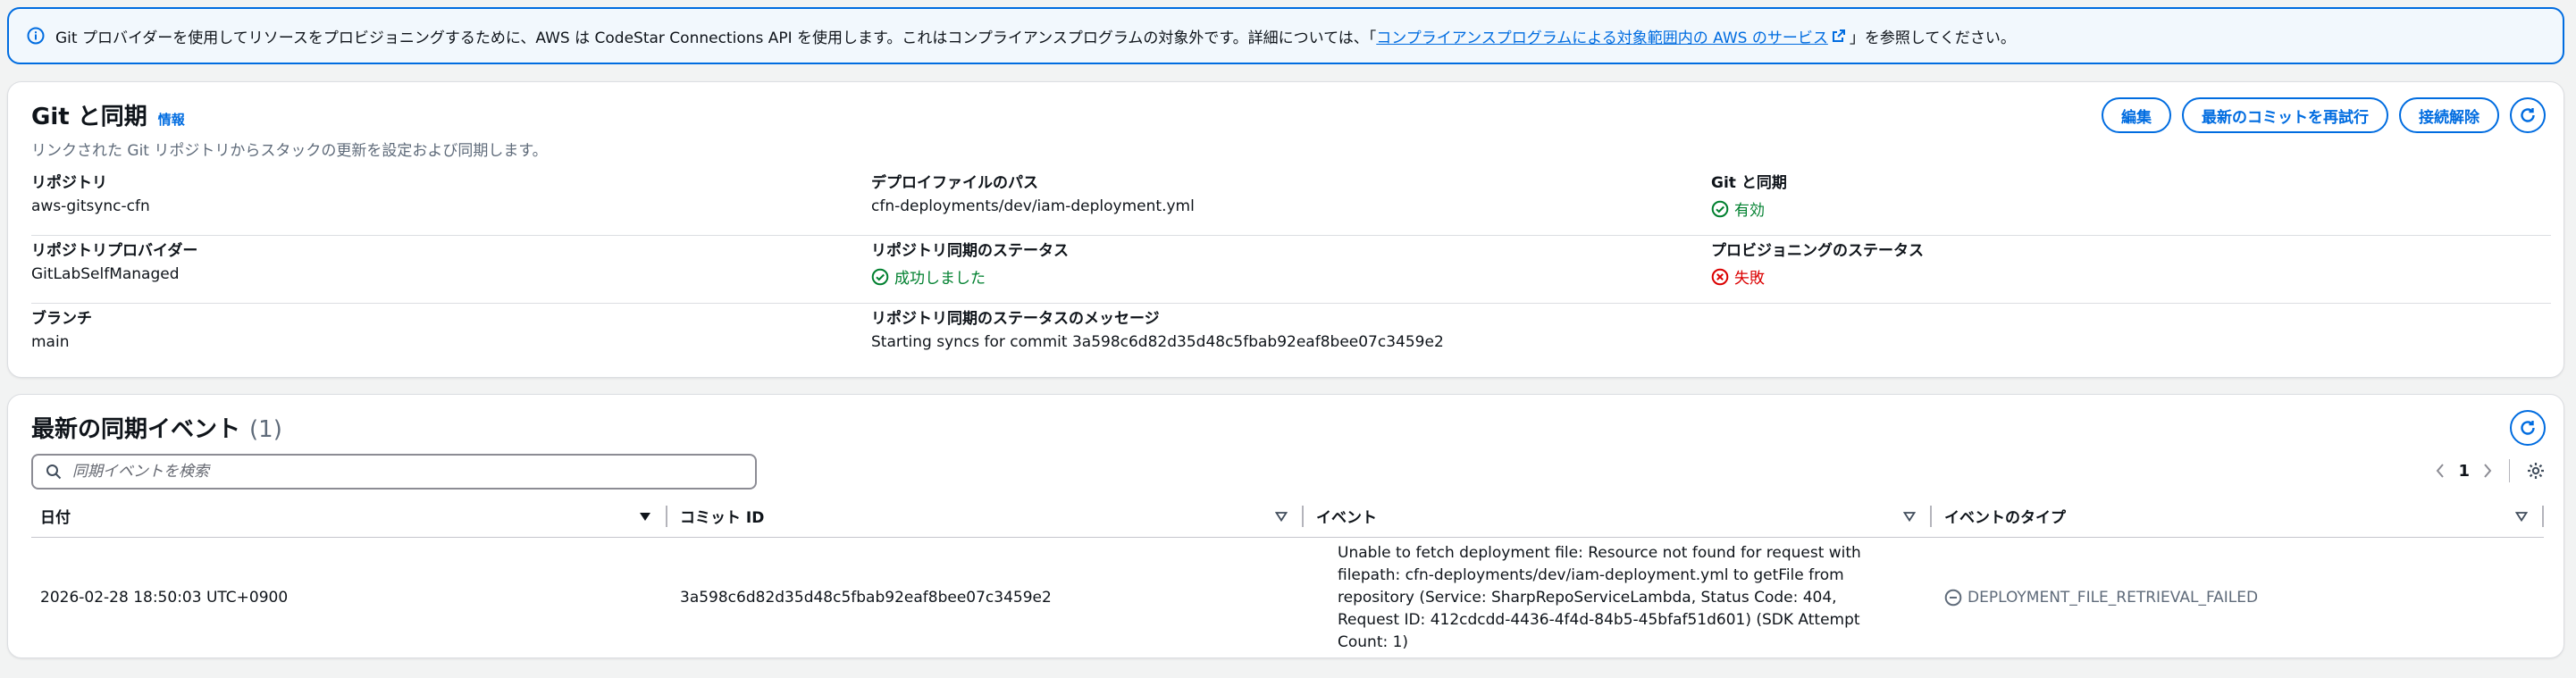  I want to click on git-sync-actions: 編集 最新のコミットを再試行 接続解除, so click(2324, 115).